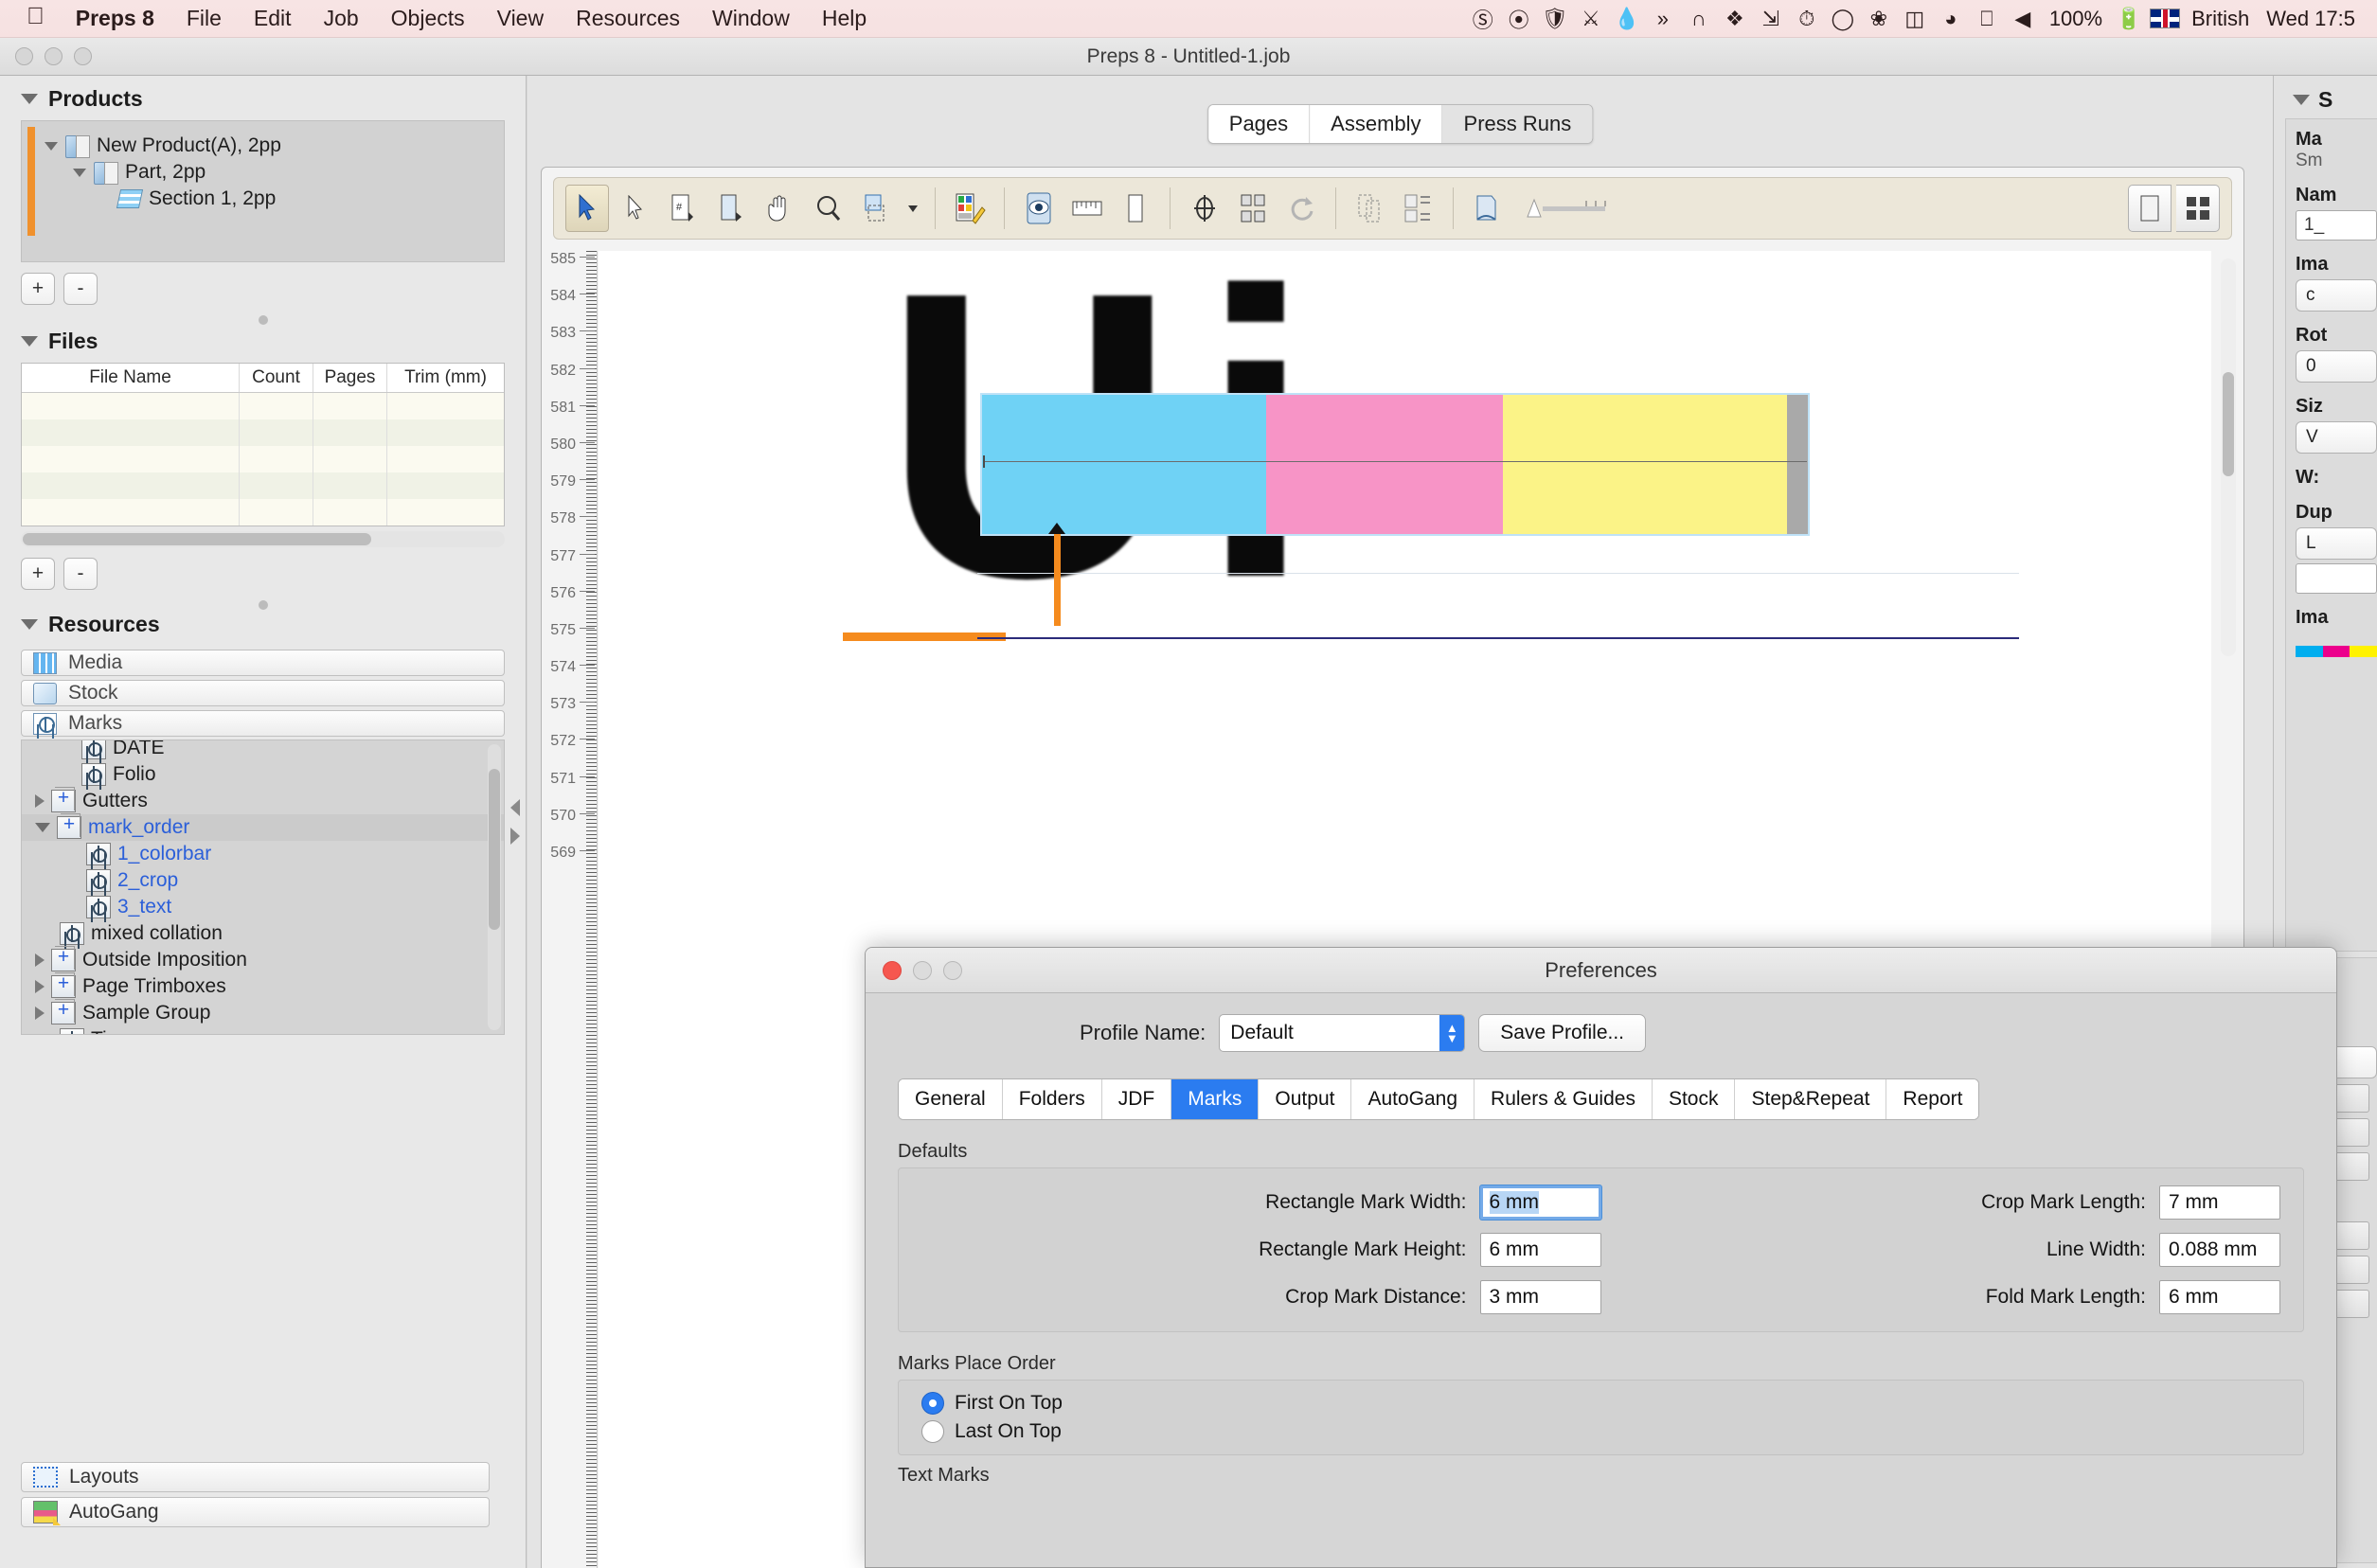 This screenshot has width=2377, height=1568. What do you see at coordinates (2336, 543) in the screenshot?
I see `duplicate-select-button: L` at bounding box center [2336, 543].